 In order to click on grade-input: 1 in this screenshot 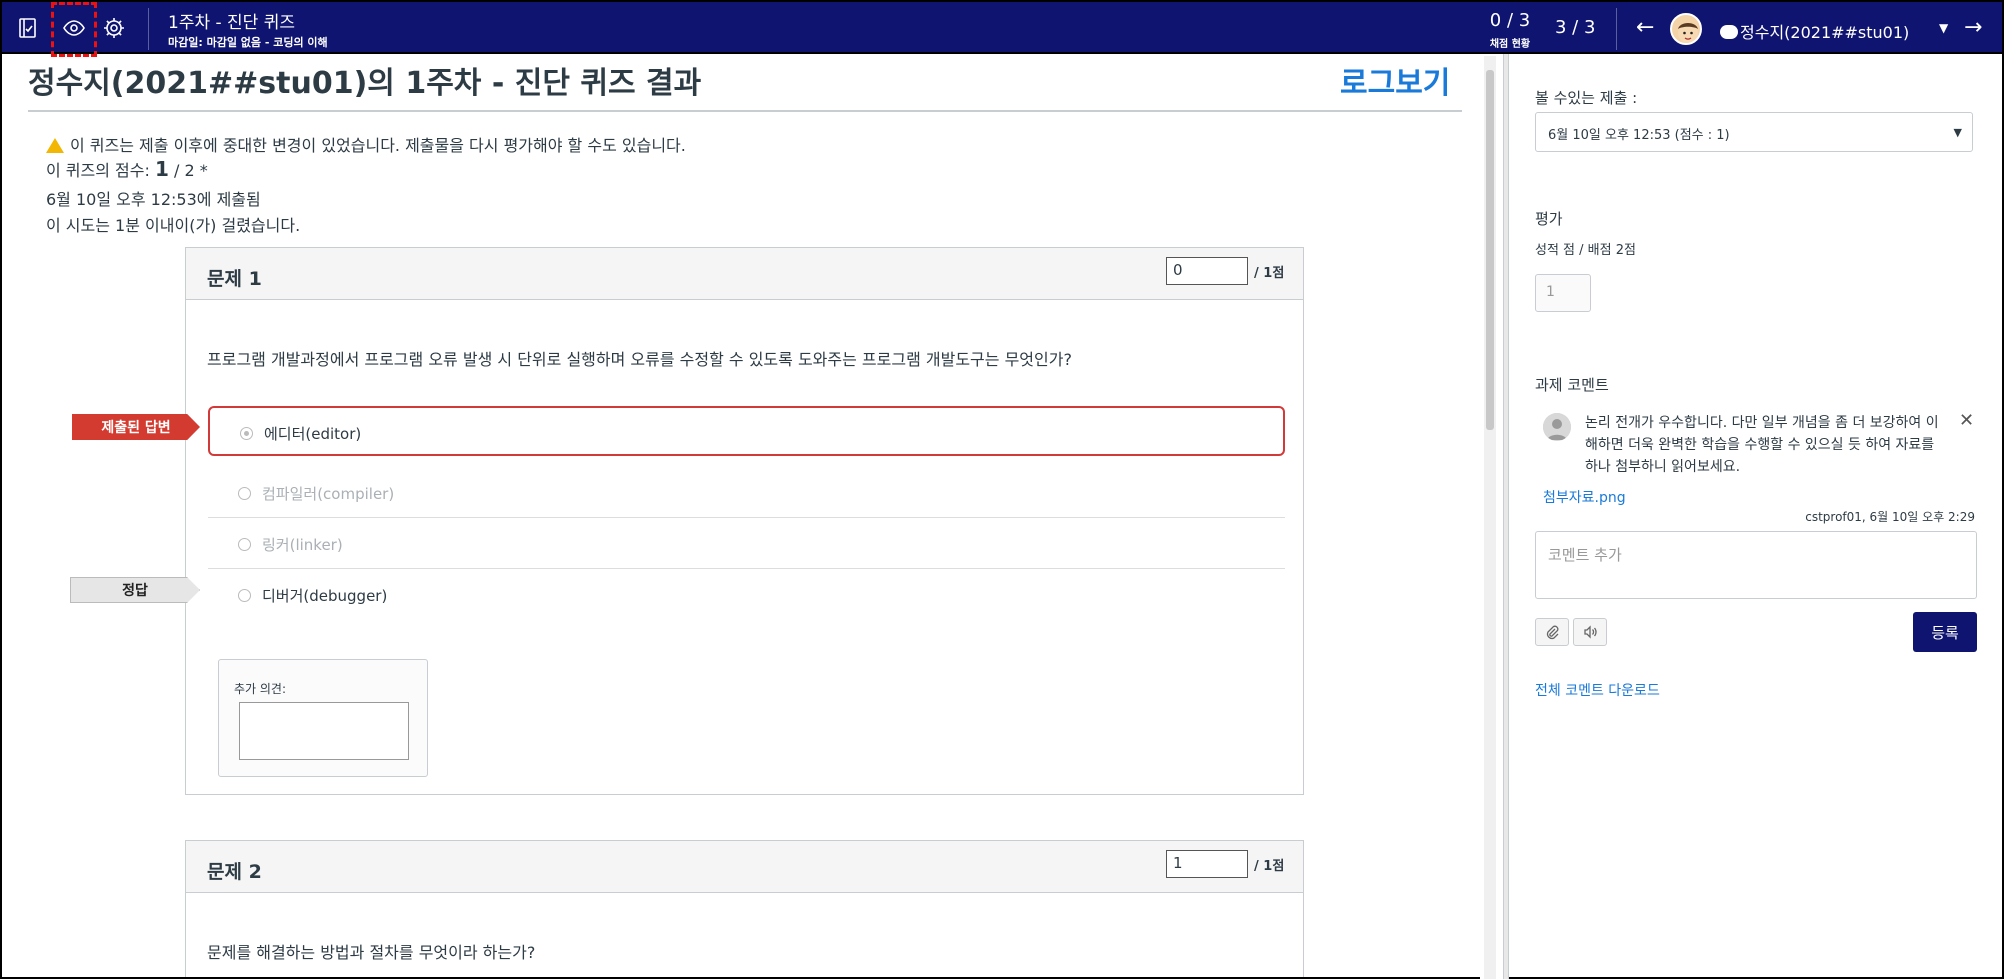, I will do `click(1563, 293)`.